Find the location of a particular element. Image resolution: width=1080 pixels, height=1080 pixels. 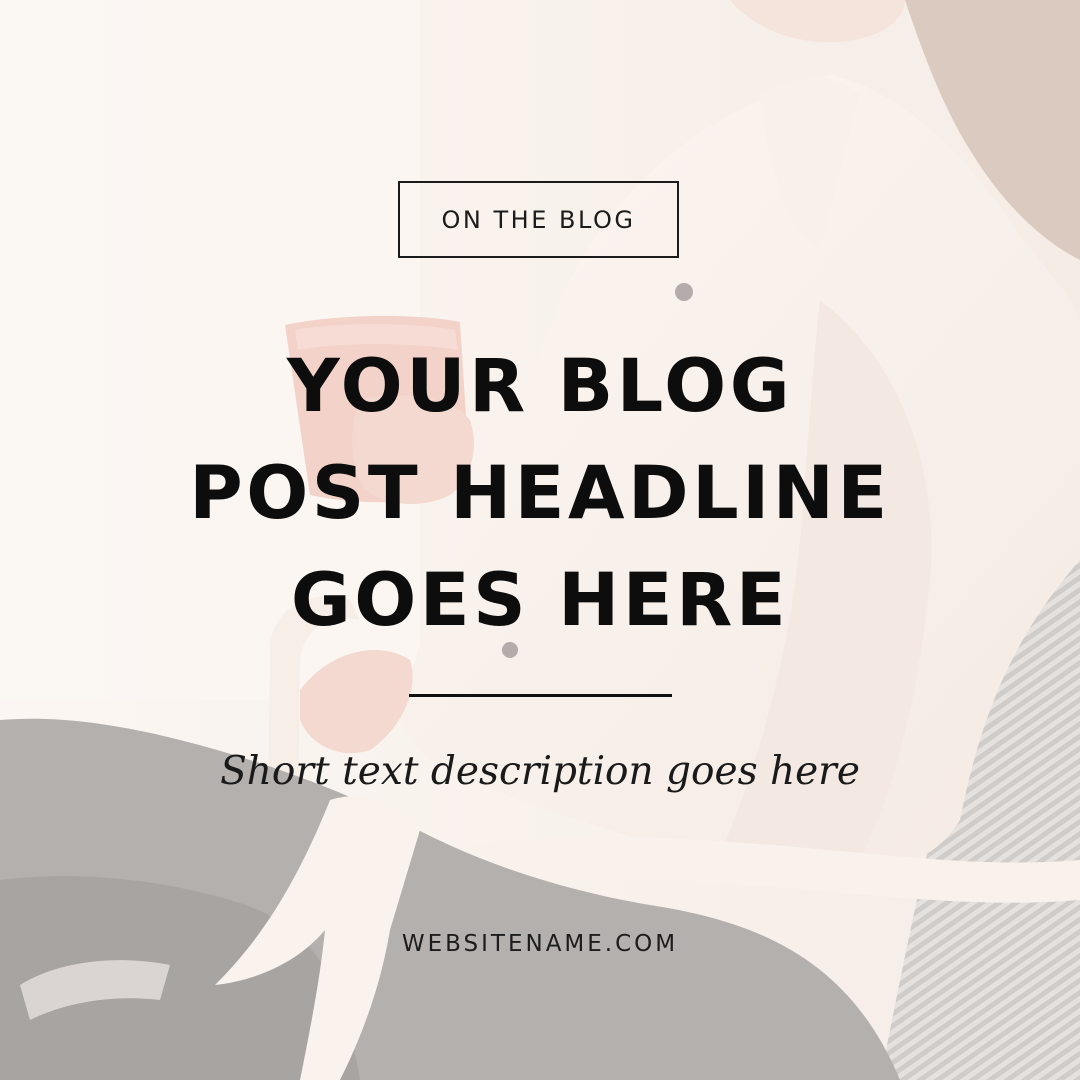

category-tag-label: ON THE BLOG is located at coordinates (538, 219).